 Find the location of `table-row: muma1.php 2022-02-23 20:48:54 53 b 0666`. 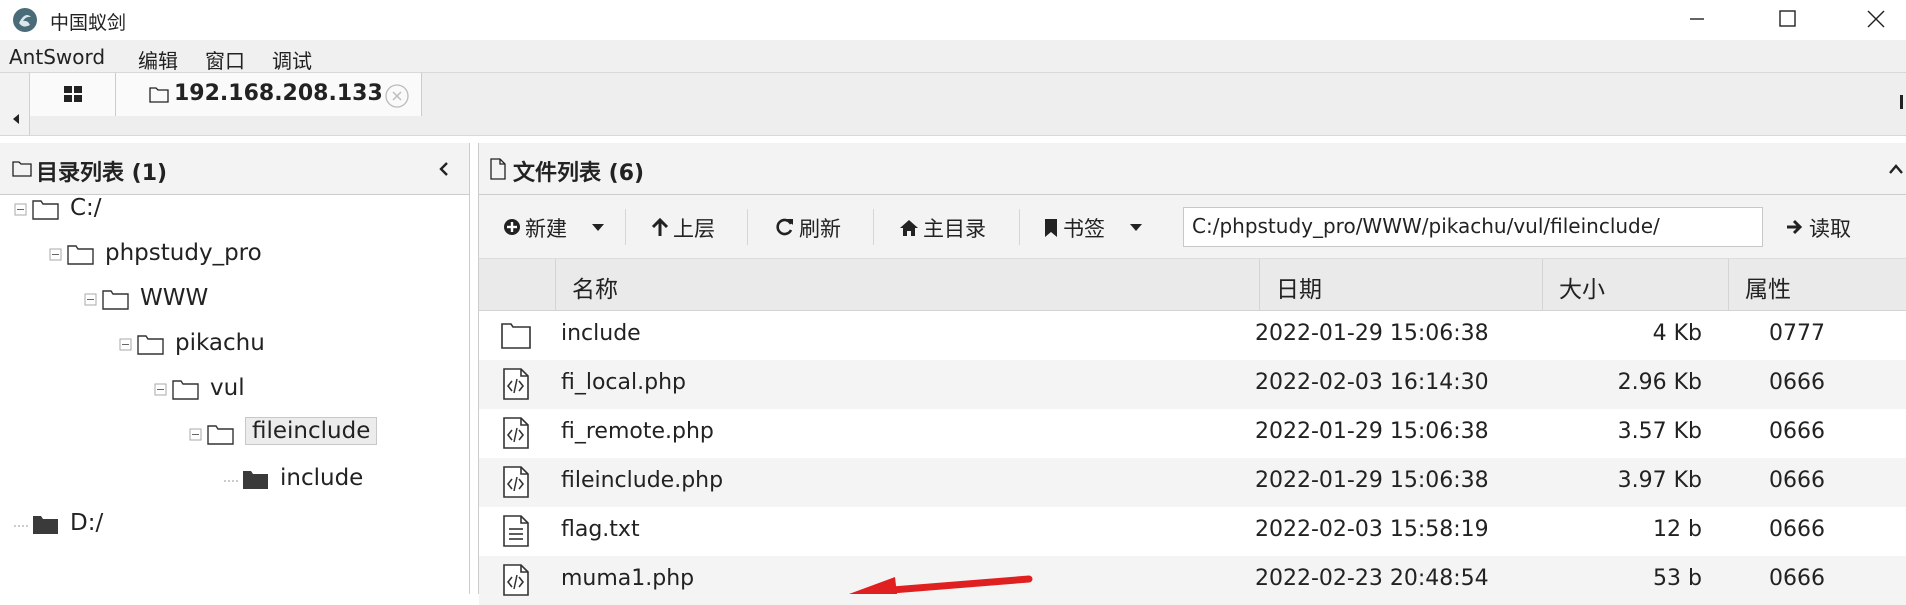

table-row: muma1.php 2022-02-23 20:48:54 53 b 0666 is located at coordinates (1192, 580).